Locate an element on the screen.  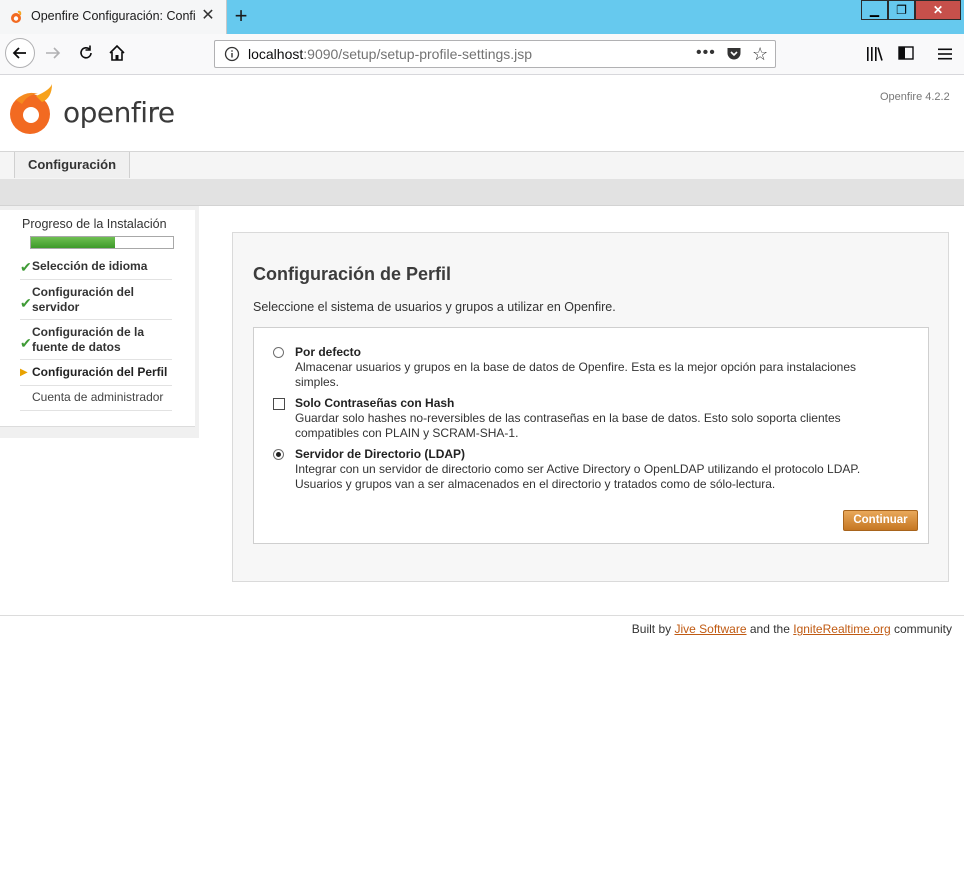
info-icon is located at coordinates (232, 54).